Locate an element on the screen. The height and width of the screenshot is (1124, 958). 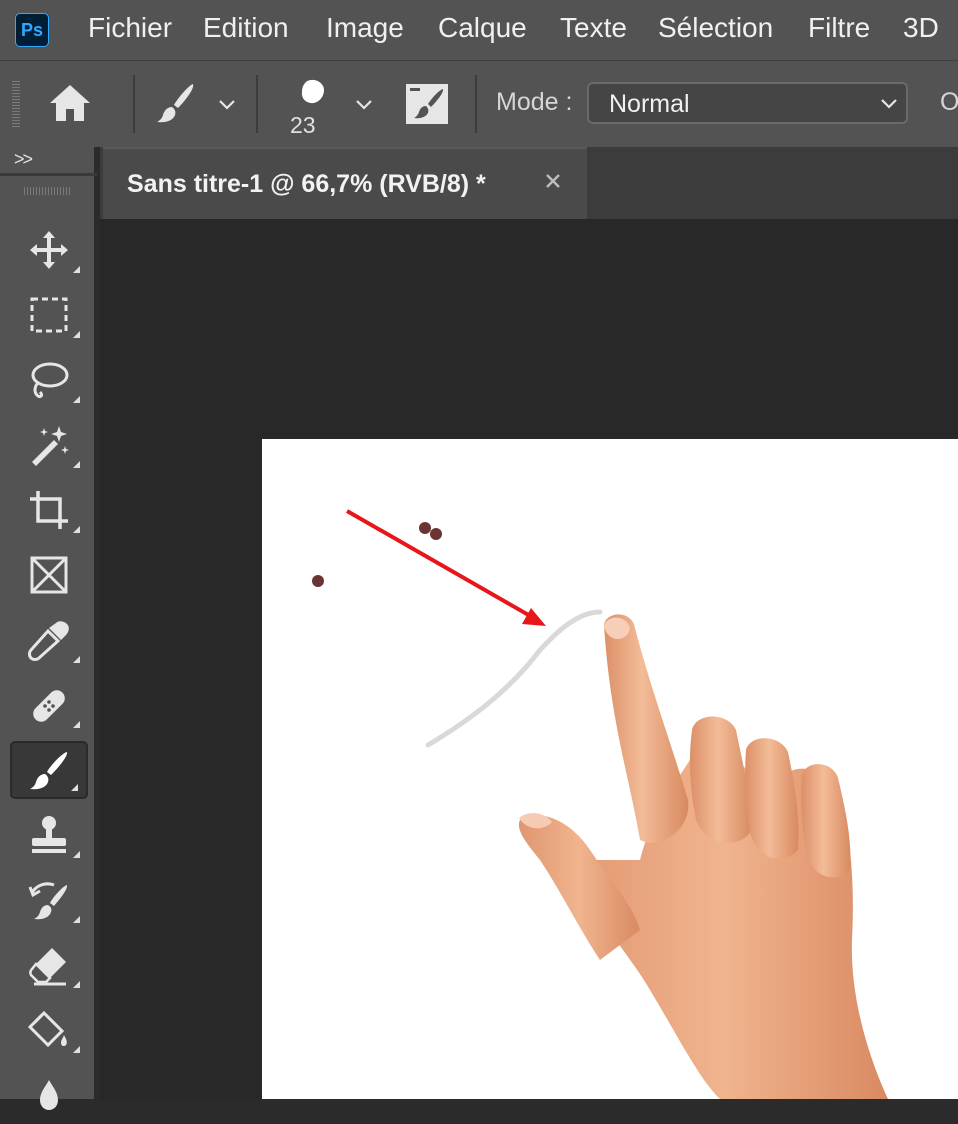
lasso-tool is located at coordinates (49, 380).